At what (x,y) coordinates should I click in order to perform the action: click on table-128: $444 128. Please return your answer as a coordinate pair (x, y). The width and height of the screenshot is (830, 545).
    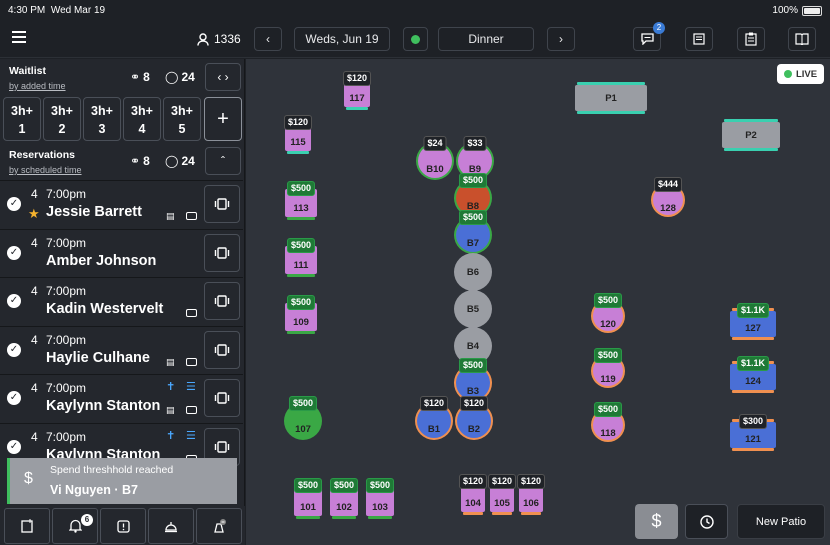
    Looking at the image, I should click on (668, 196).